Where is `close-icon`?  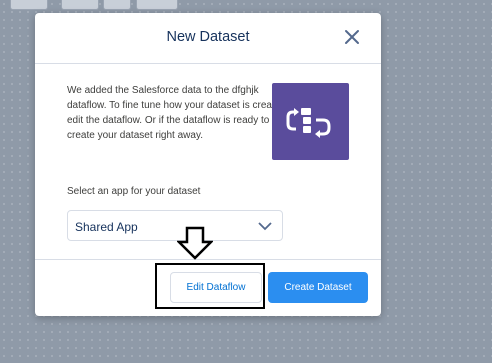
close-icon is located at coordinates (352, 37).